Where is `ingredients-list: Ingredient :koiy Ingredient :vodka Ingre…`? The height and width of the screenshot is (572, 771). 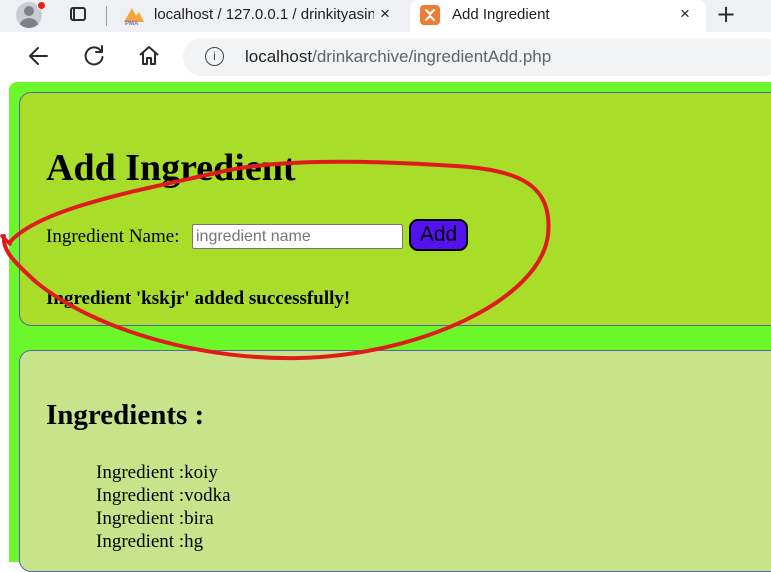
ingredients-list: Ingredient :koiy Ingredient :vodka Ingre… is located at coordinates (163, 507).